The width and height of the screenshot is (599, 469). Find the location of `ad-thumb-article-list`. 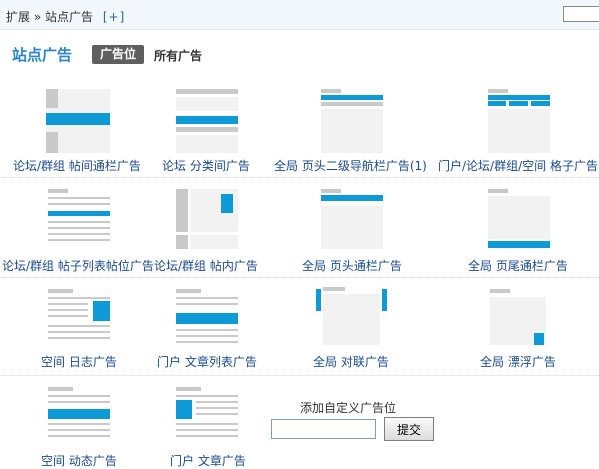

ad-thumb-article-list is located at coordinates (207, 317).